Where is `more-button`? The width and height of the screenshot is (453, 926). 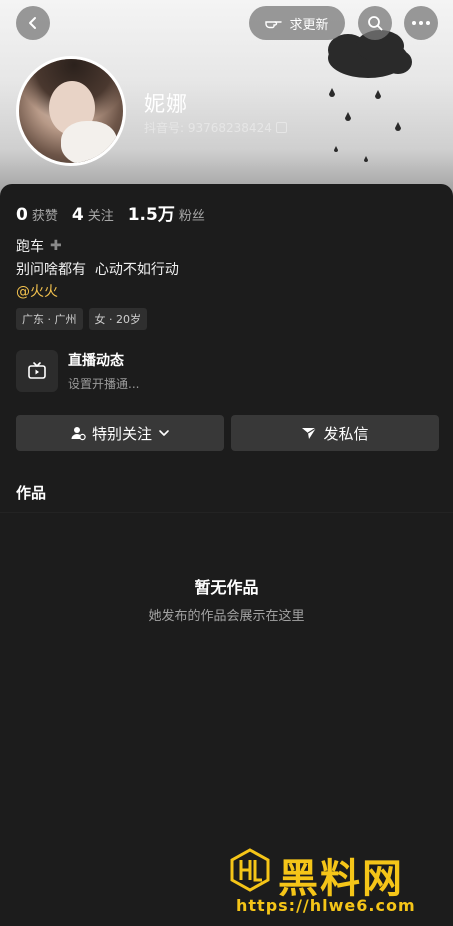 more-button is located at coordinates (421, 23).